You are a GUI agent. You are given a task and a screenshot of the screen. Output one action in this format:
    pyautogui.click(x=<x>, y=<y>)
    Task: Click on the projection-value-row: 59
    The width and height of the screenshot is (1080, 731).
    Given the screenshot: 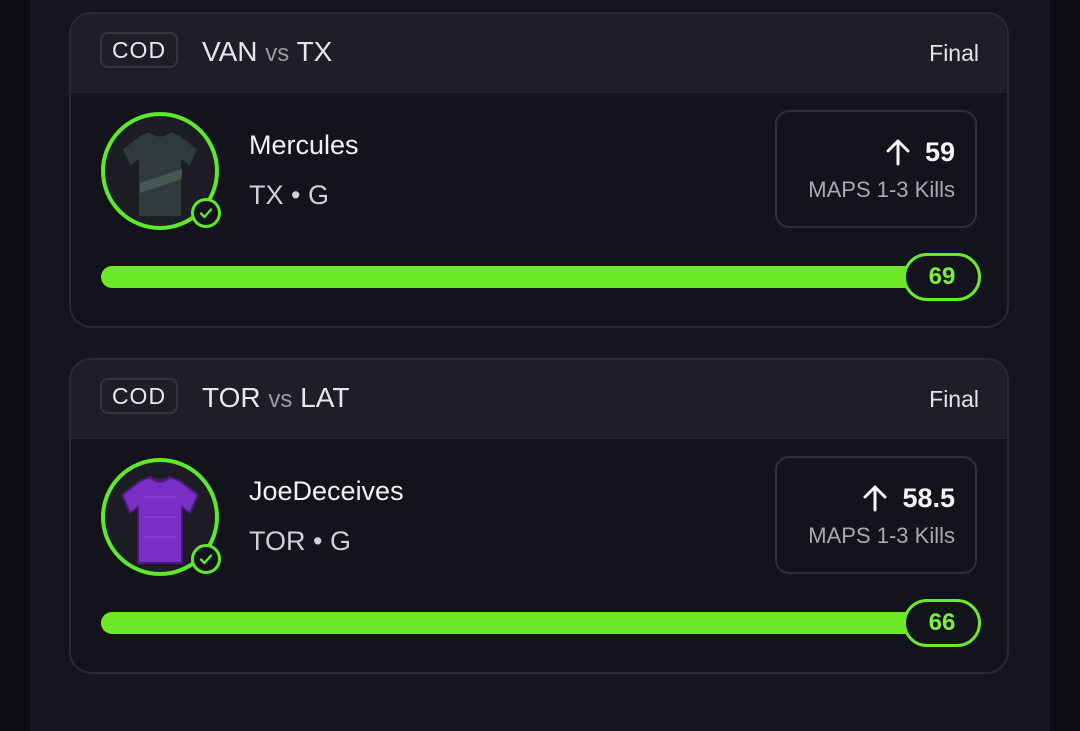 What is the action you would take?
    pyautogui.click(x=920, y=152)
    